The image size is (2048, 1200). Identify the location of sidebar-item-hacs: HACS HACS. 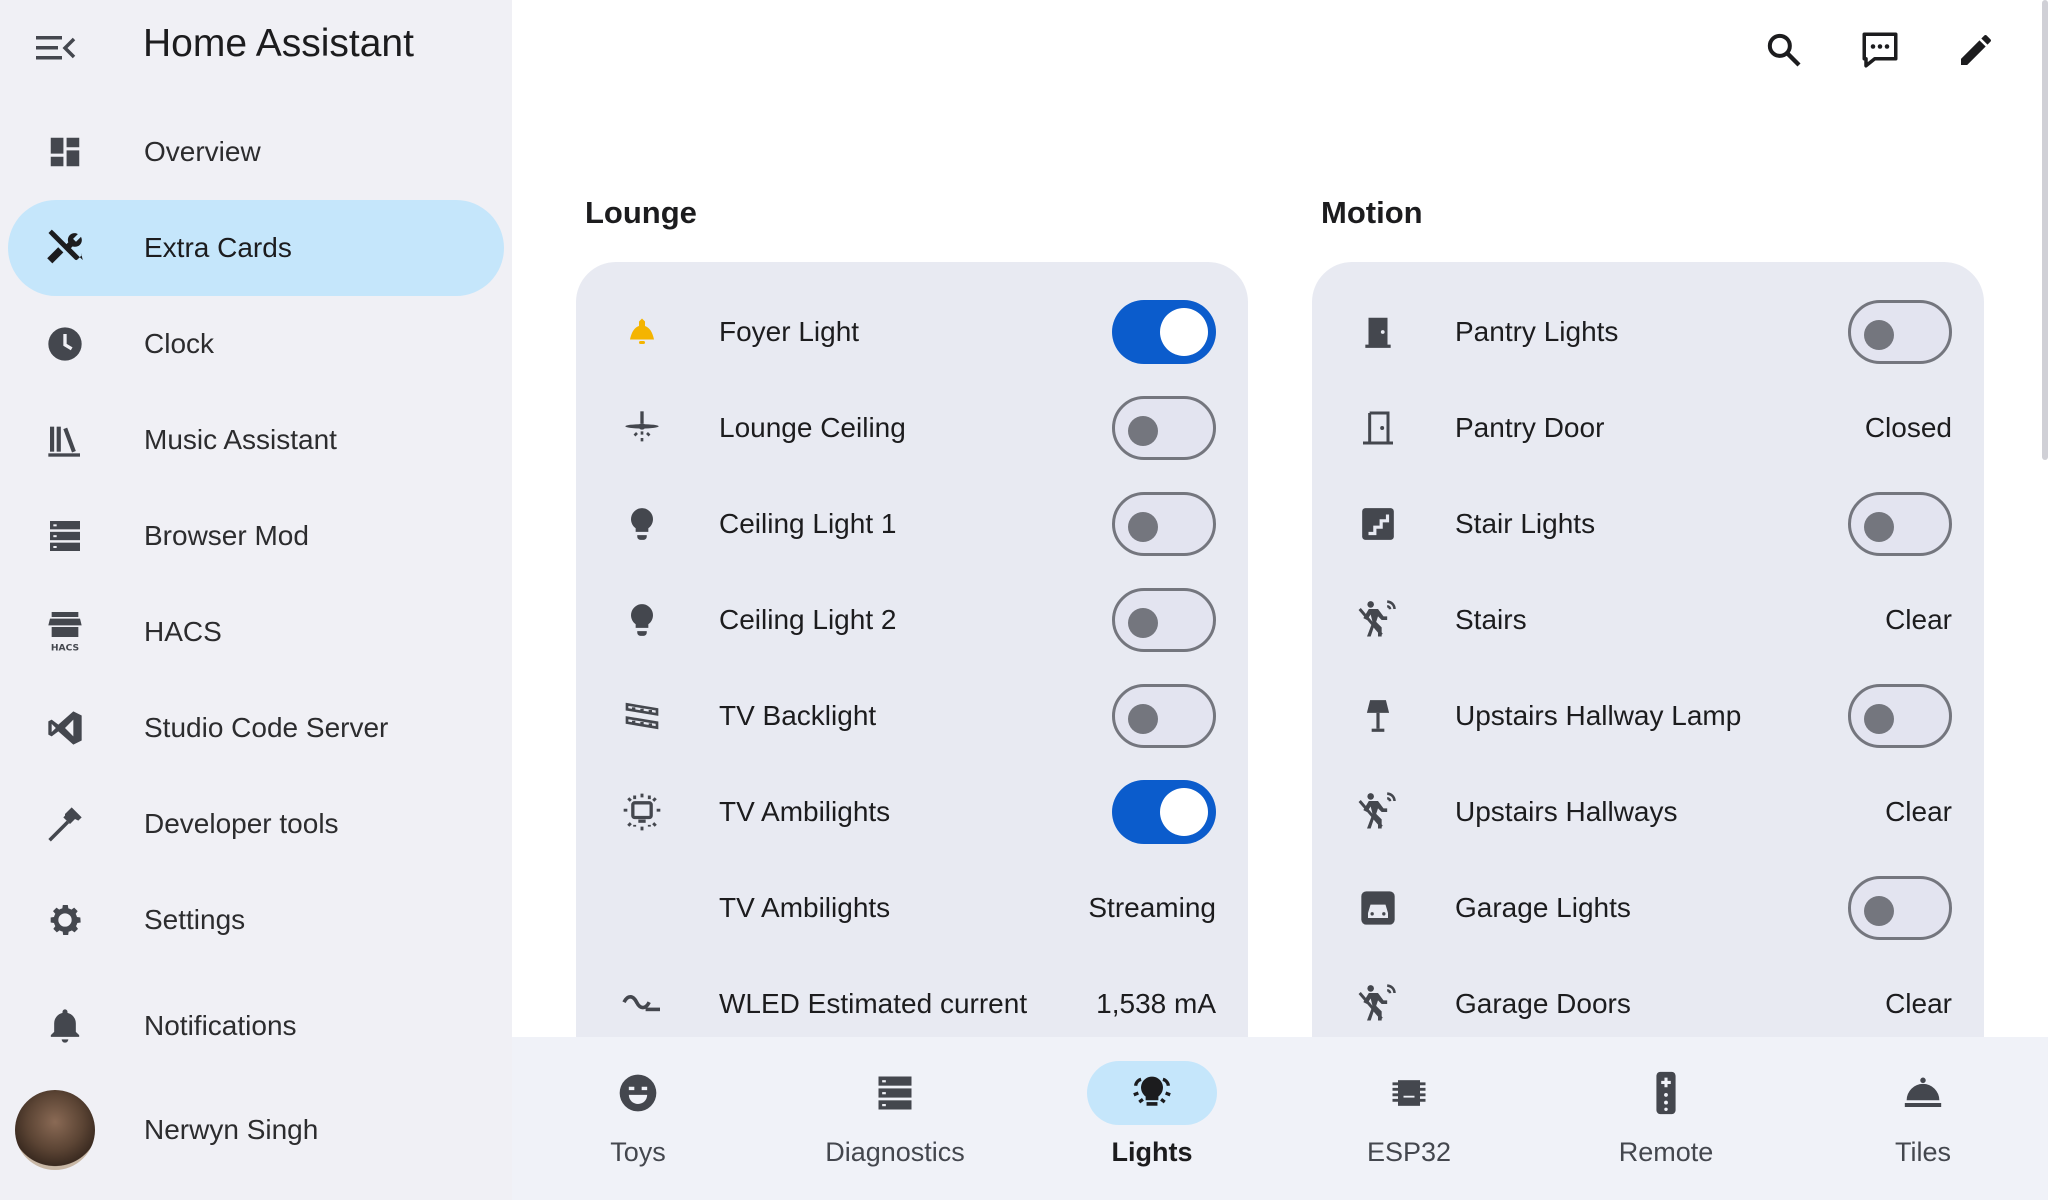
(256, 632).